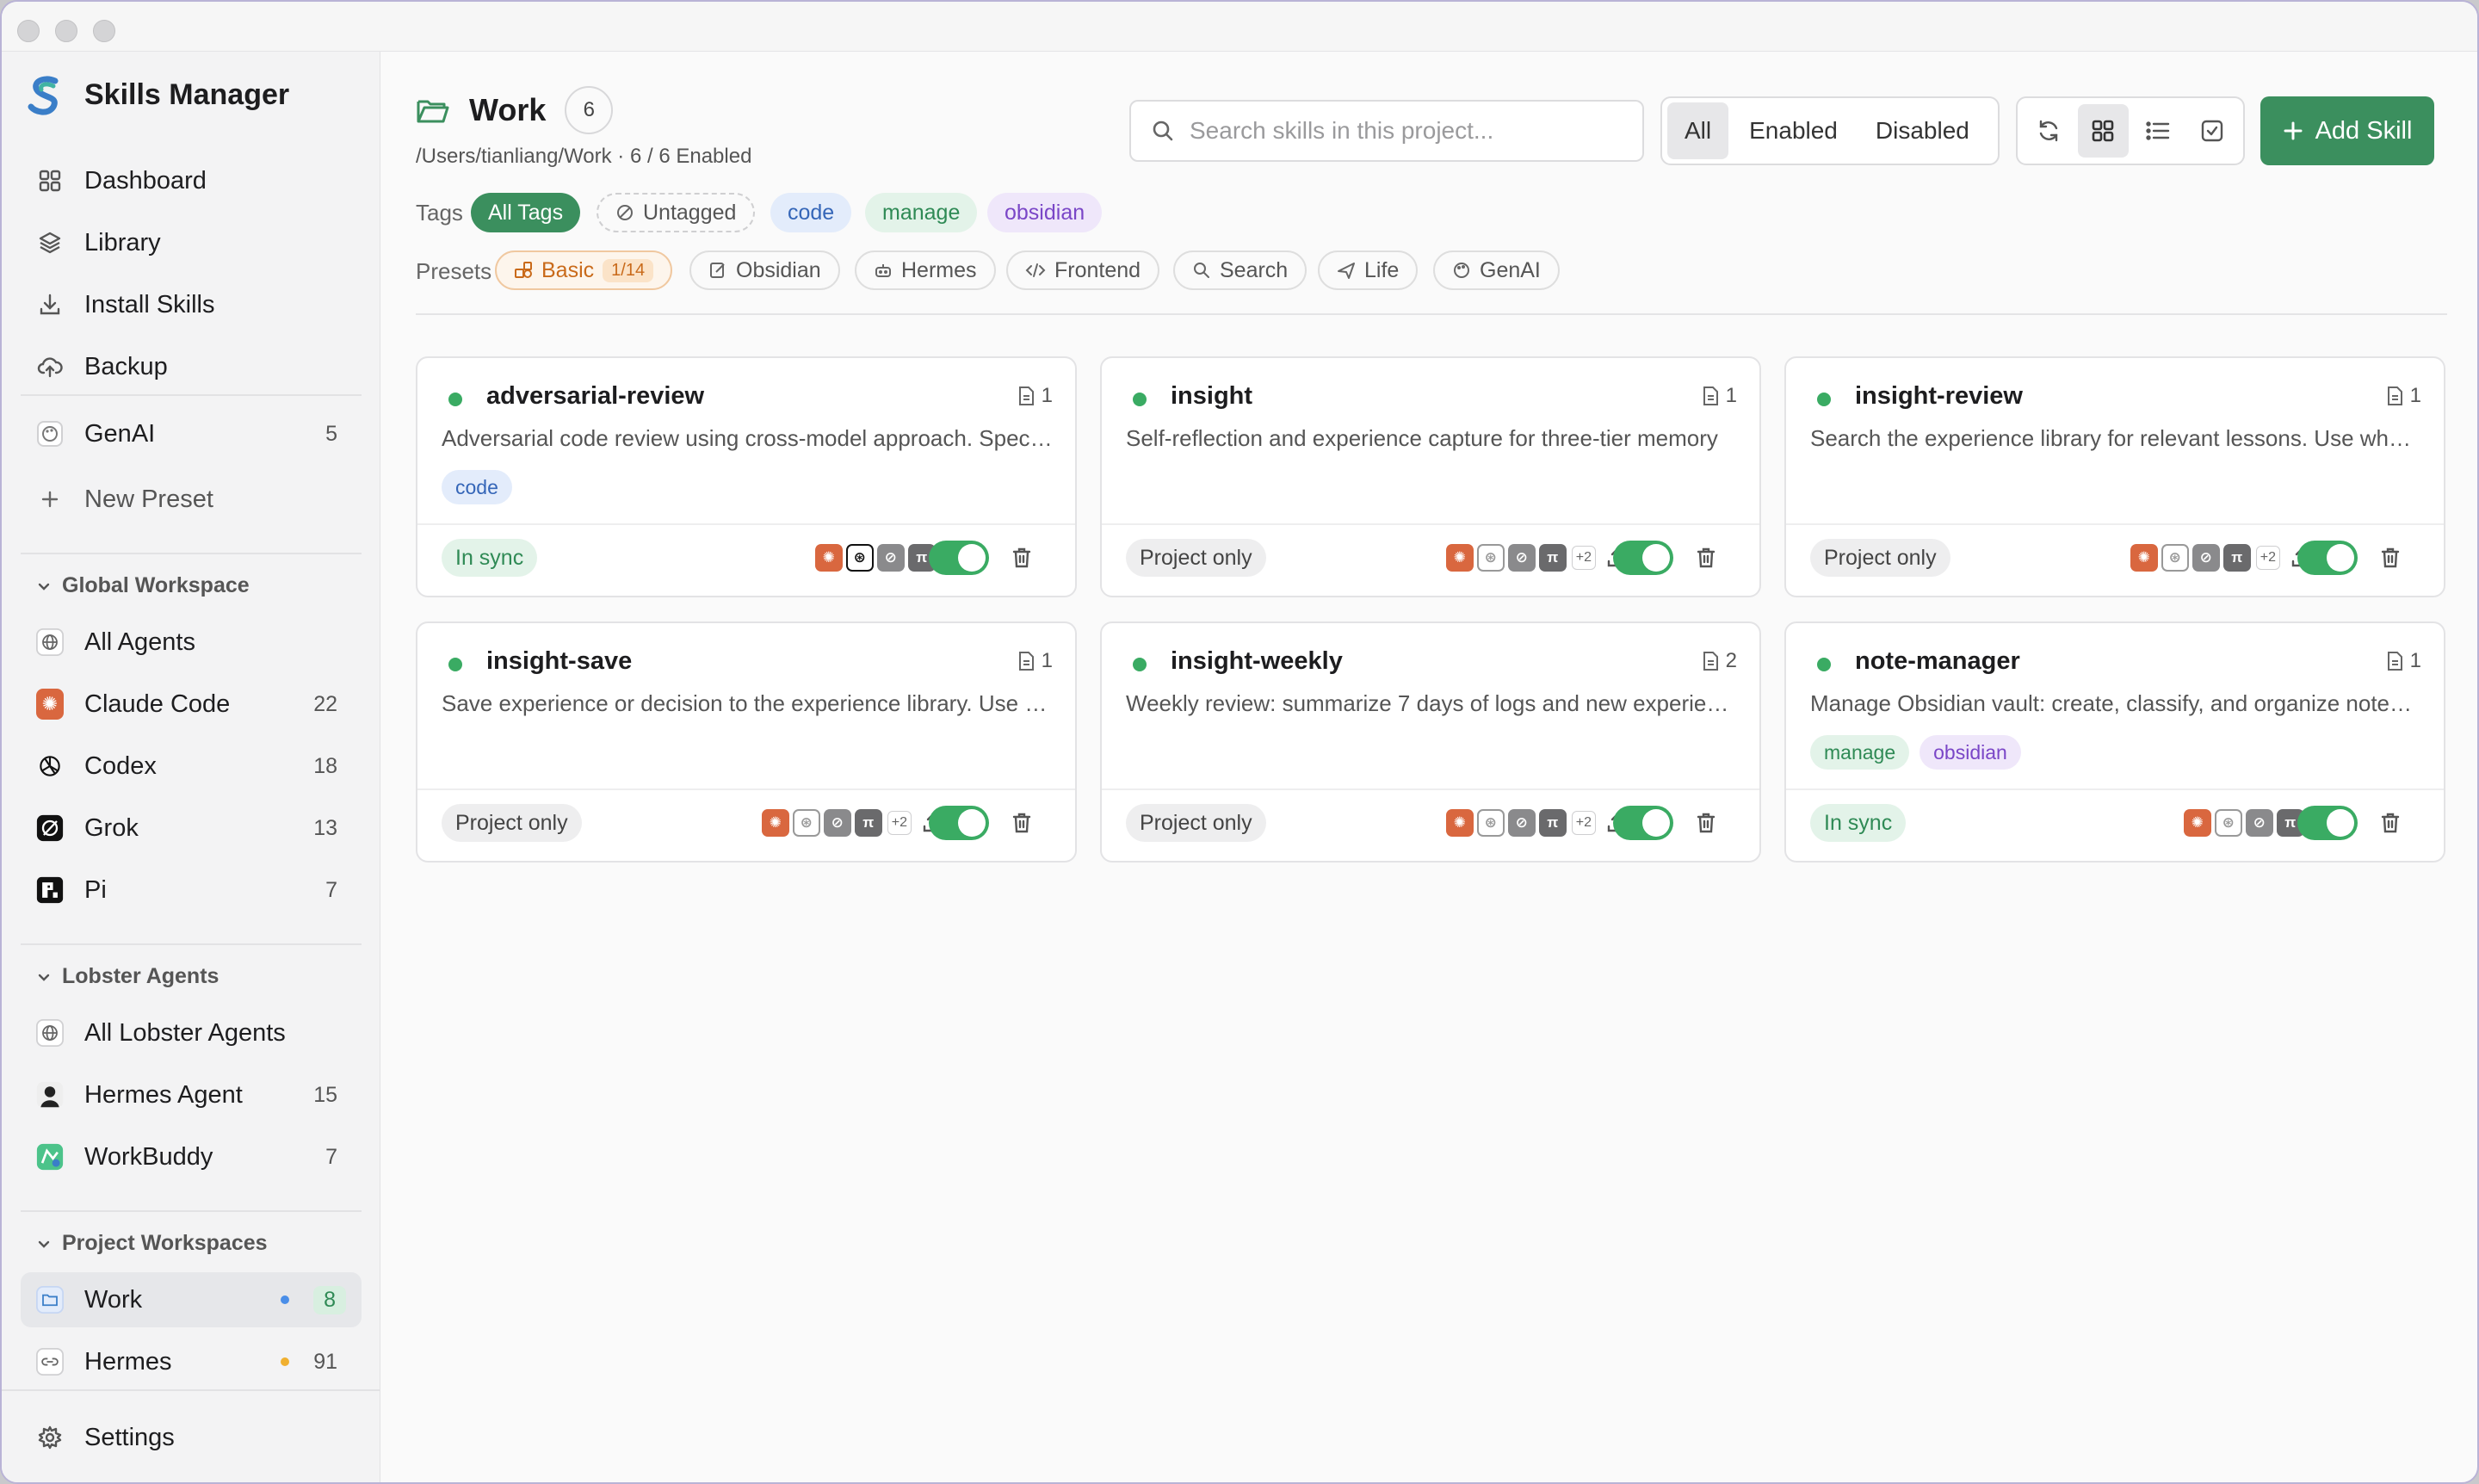  I want to click on skill-name: note-manager, so click(1937, 661).